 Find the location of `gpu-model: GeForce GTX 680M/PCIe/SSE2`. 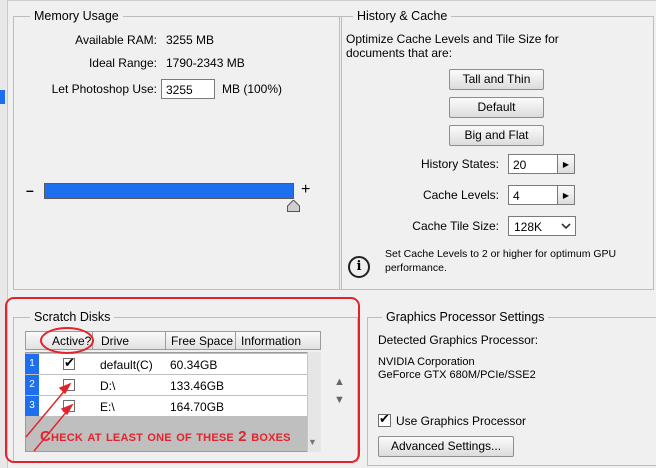

gpu-model: GeForce GTX 680M/PCIe/SSE2 is located at coordinates (457, 375).